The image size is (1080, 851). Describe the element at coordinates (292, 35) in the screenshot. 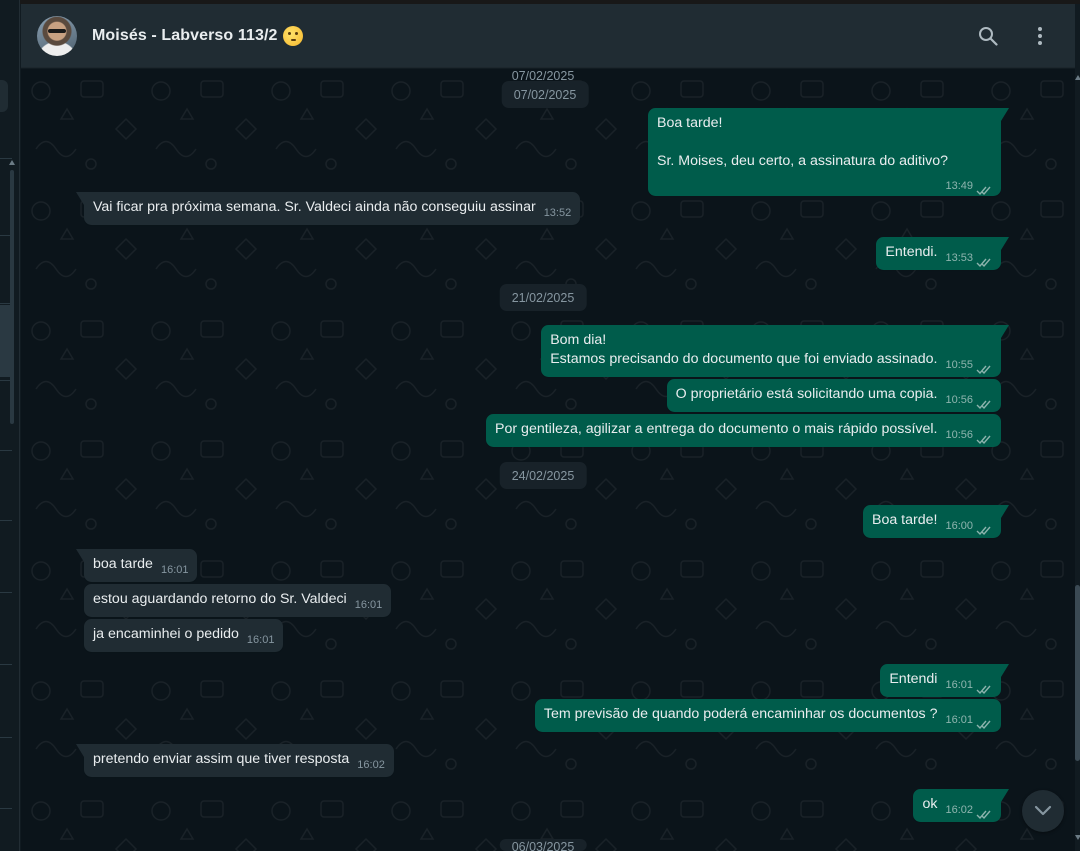

I see `shushing-face-emoji-icon` at that location.